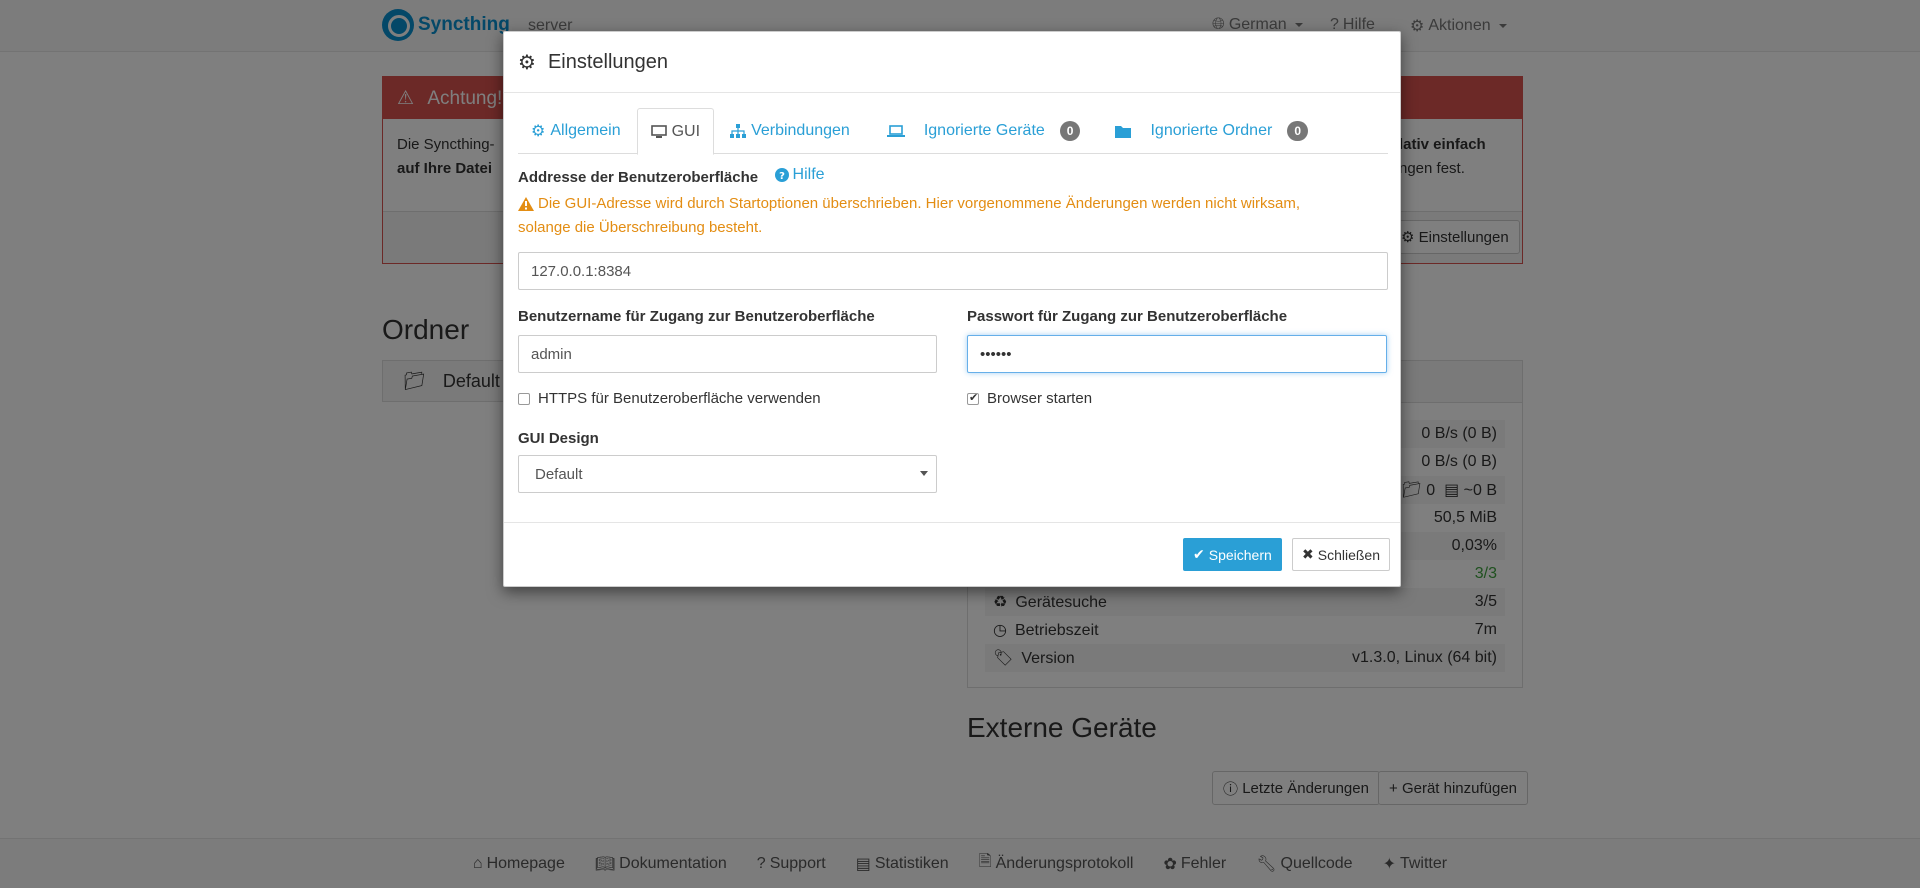 The width and height of the screenshot is (1920, 888). I want to click on tab-ignored-devices: Ignorierte Geräte 0, so click(984, 131).